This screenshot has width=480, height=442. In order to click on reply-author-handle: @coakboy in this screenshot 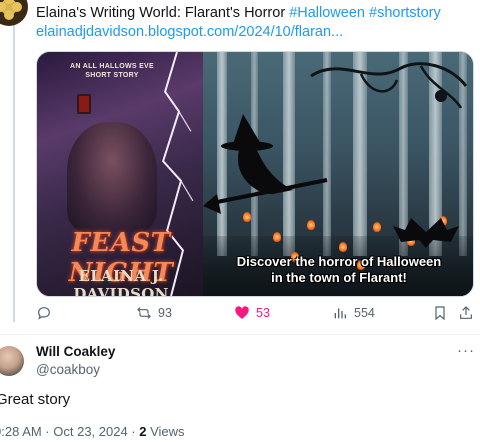, I will do `click(68, 369)`.